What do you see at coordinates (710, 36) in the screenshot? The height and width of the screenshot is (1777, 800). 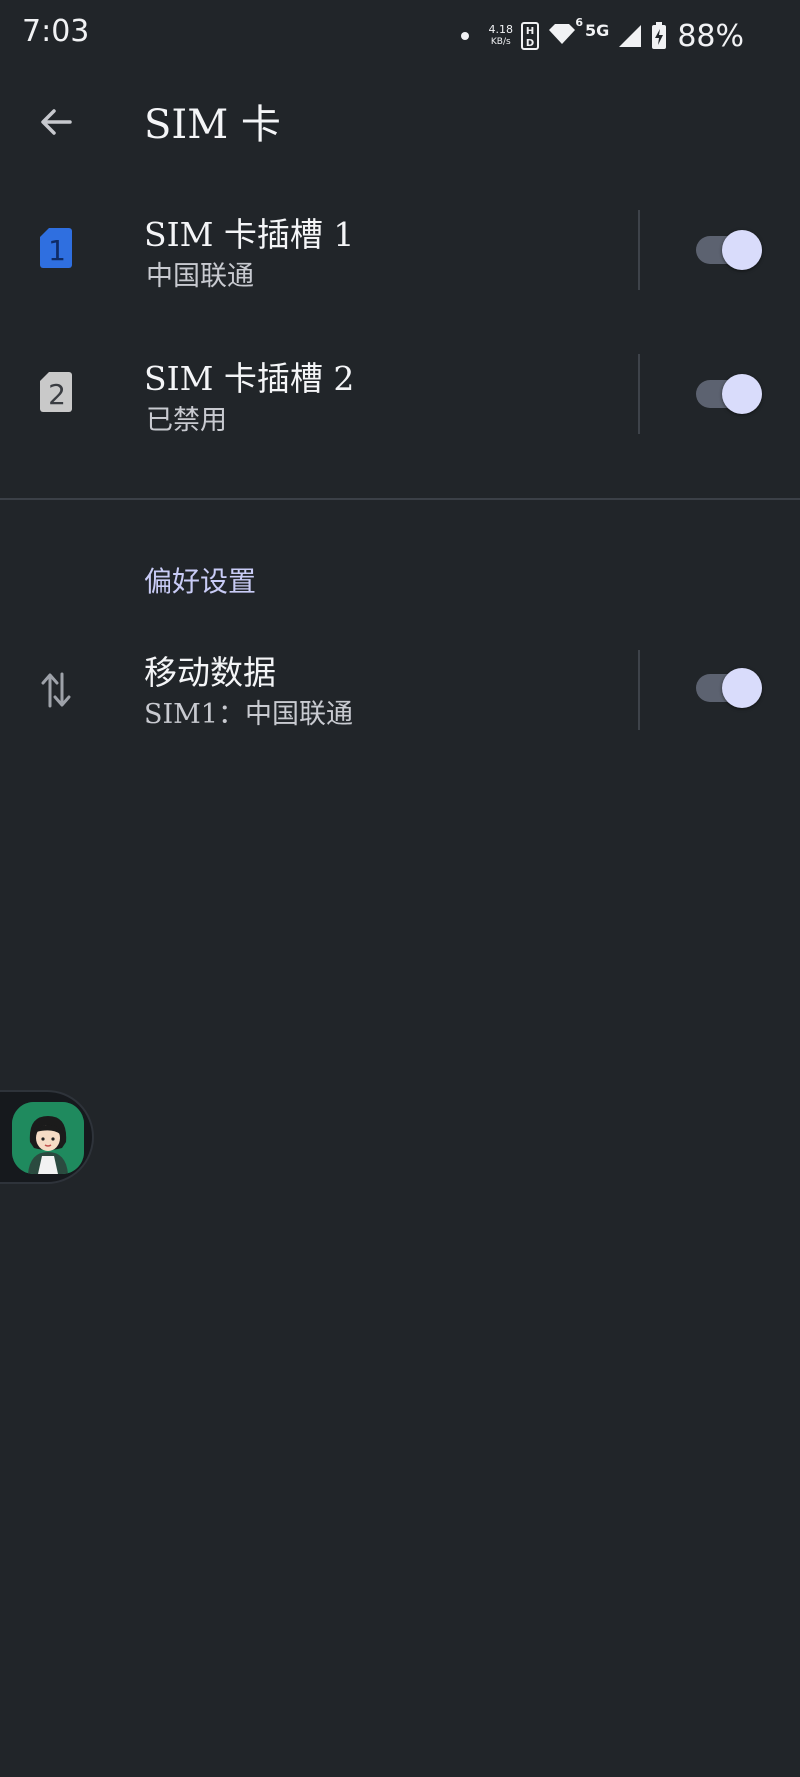 I see `battery-percent: 88%` at bounding box center [710, 36].